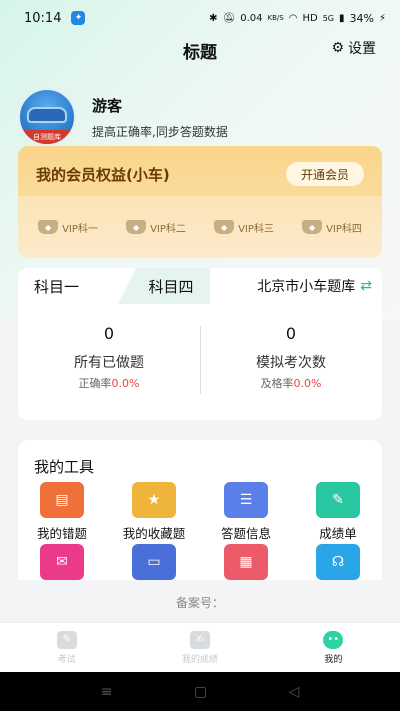 This screenshot has height=711, width=400. I want to click on tool-wrong-questions: ▤ 我的错题, so click(62, 512).